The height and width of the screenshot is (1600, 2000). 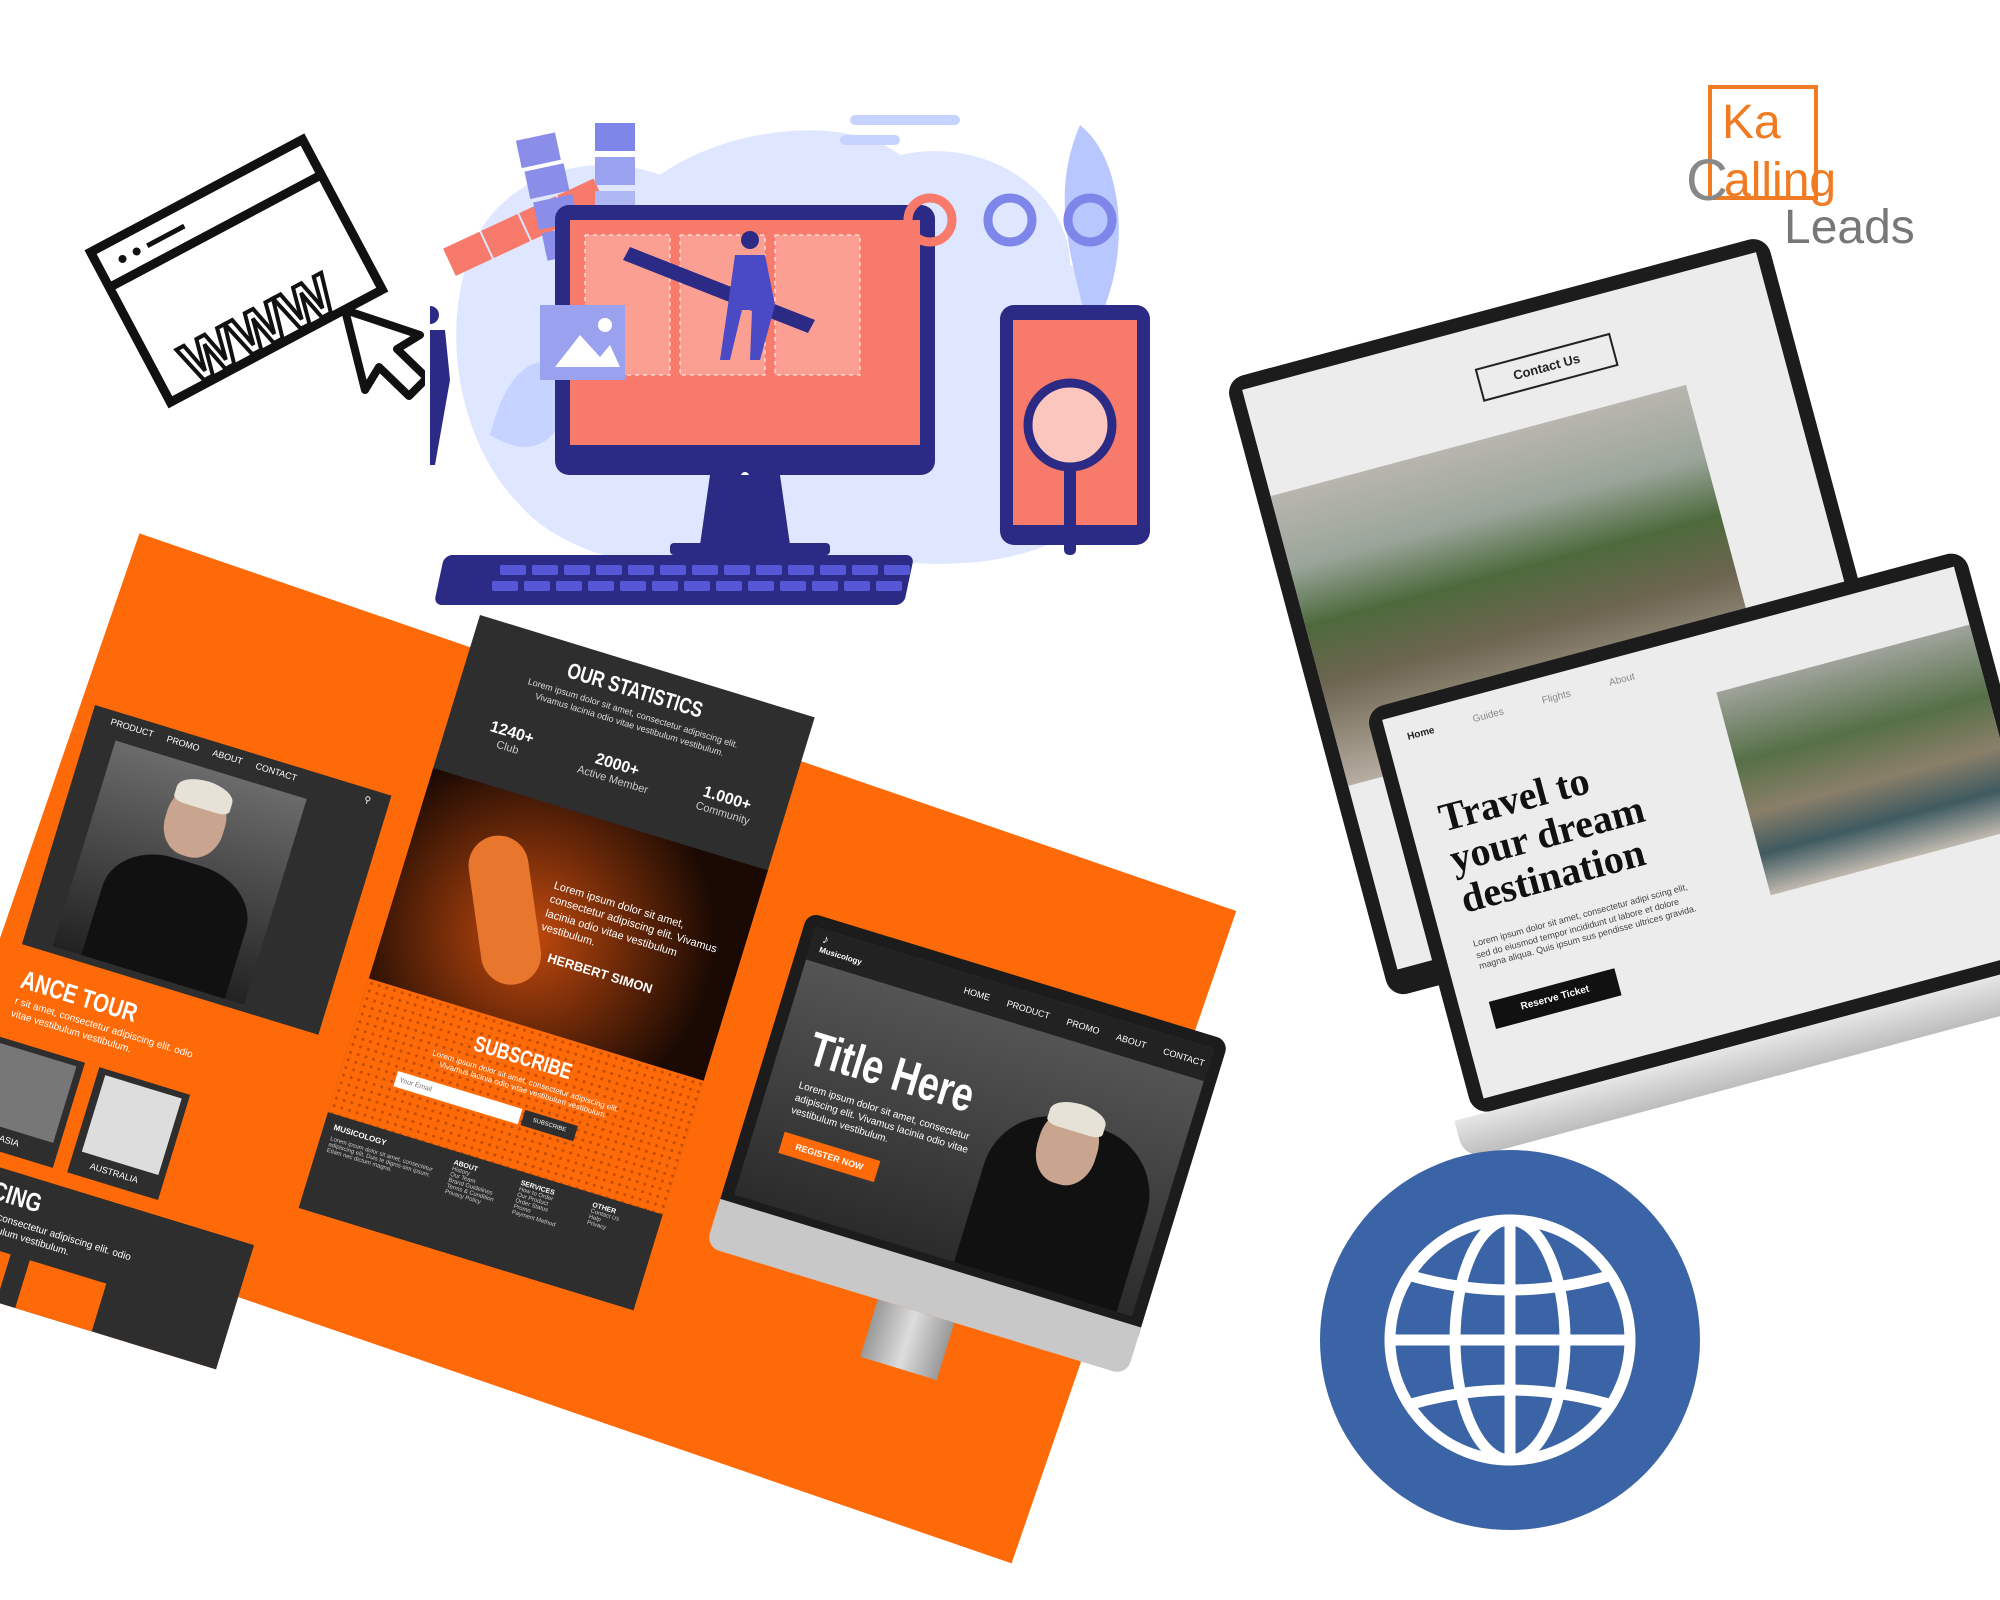 What do you see at coordinates (1556, 697) in the screenshot?
I see `nav-flights: Flights` at bounding box center [1556, 697].